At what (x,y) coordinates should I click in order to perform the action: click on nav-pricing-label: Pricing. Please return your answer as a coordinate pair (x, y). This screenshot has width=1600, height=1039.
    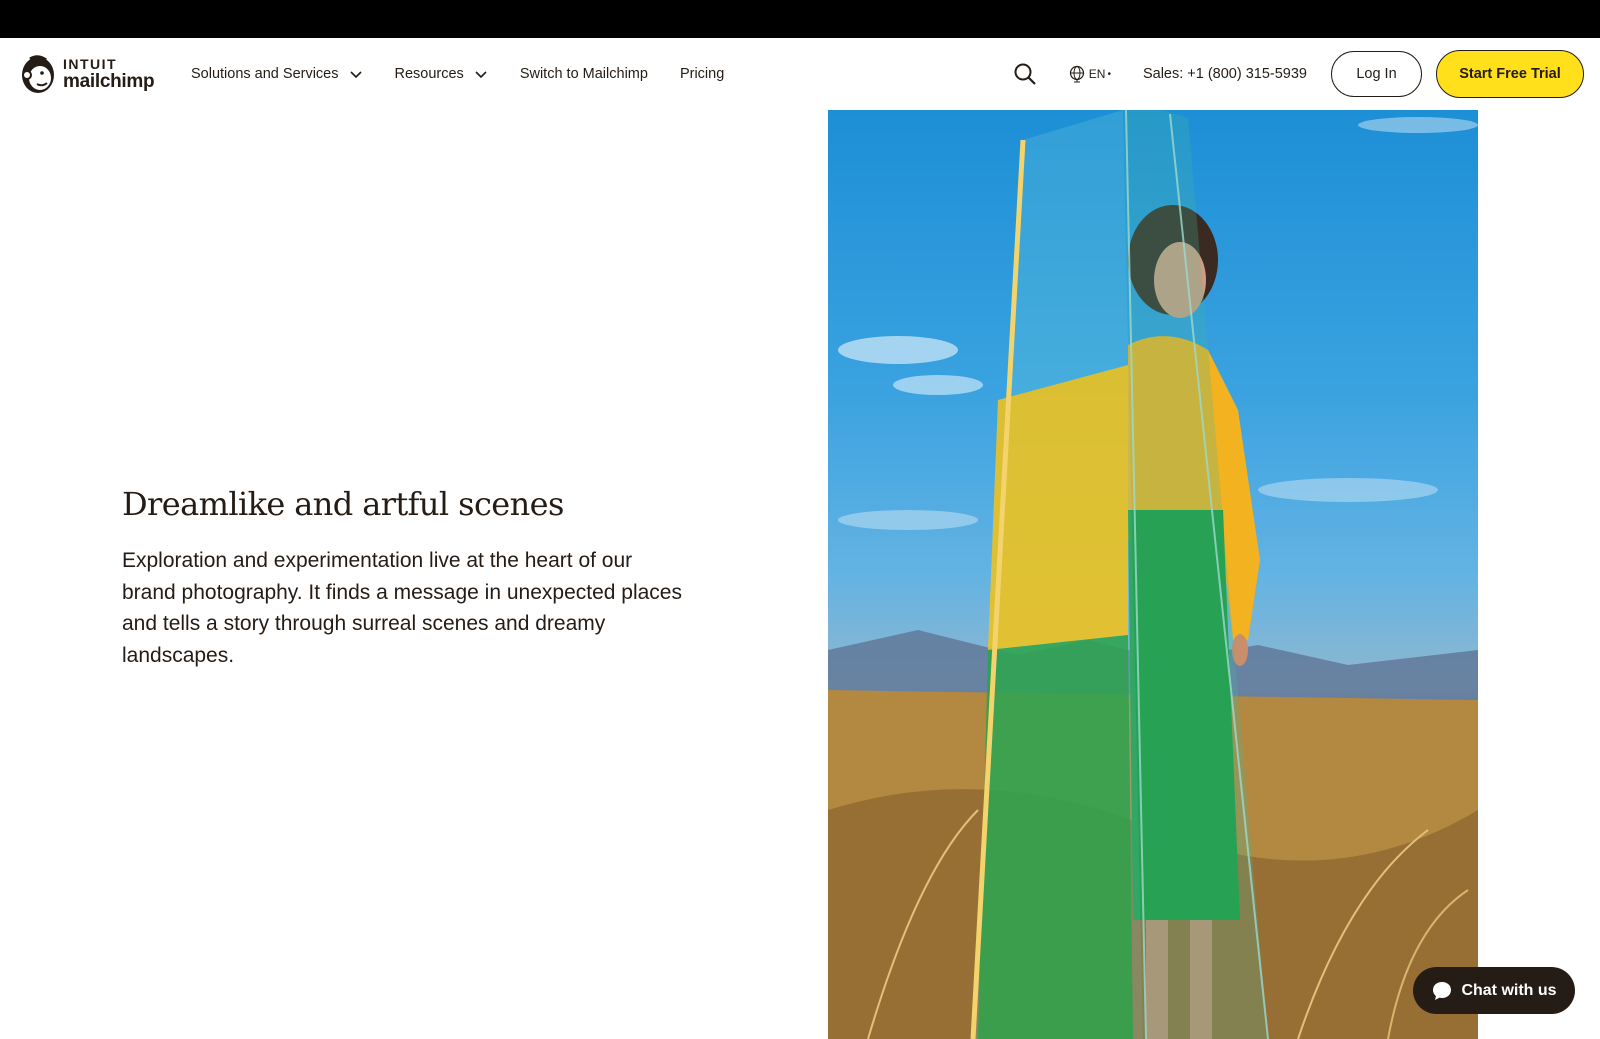
    Looking at the image, I should click on (702, 74).